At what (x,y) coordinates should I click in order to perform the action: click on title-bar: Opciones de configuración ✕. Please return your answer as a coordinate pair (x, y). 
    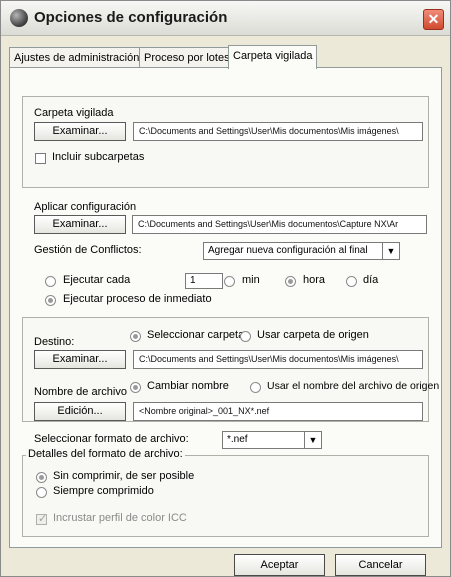
    Looking at the image, I should click on (225, 18).